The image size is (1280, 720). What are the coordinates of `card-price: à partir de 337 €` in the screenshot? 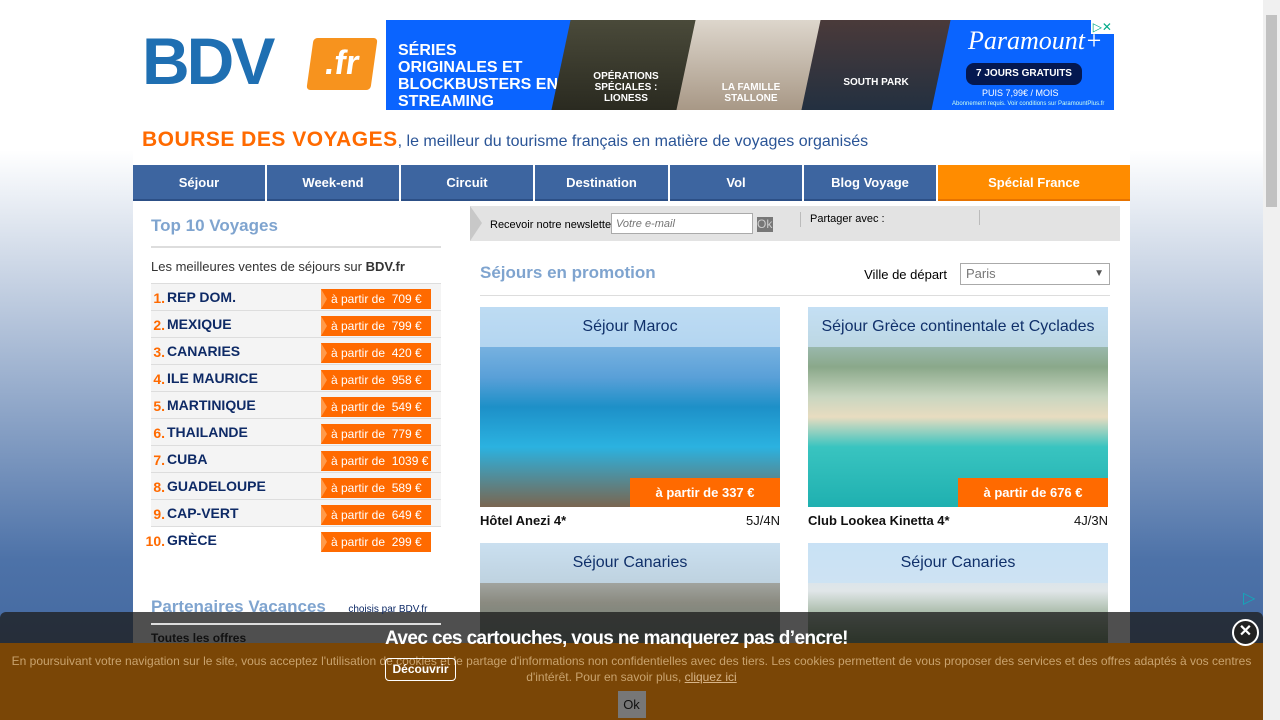 It's located at (705, 492).